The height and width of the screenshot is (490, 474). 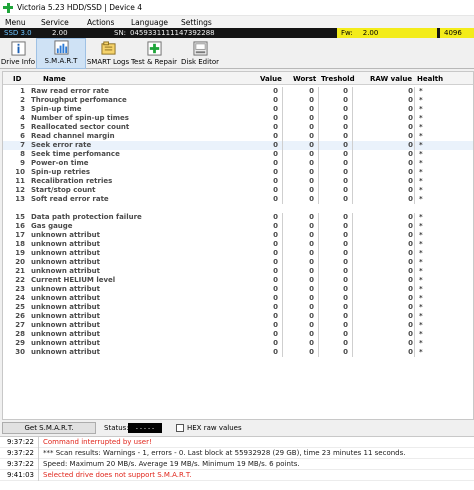 I want to click on col-threshold: Treshold, so click(x=338, y=79).